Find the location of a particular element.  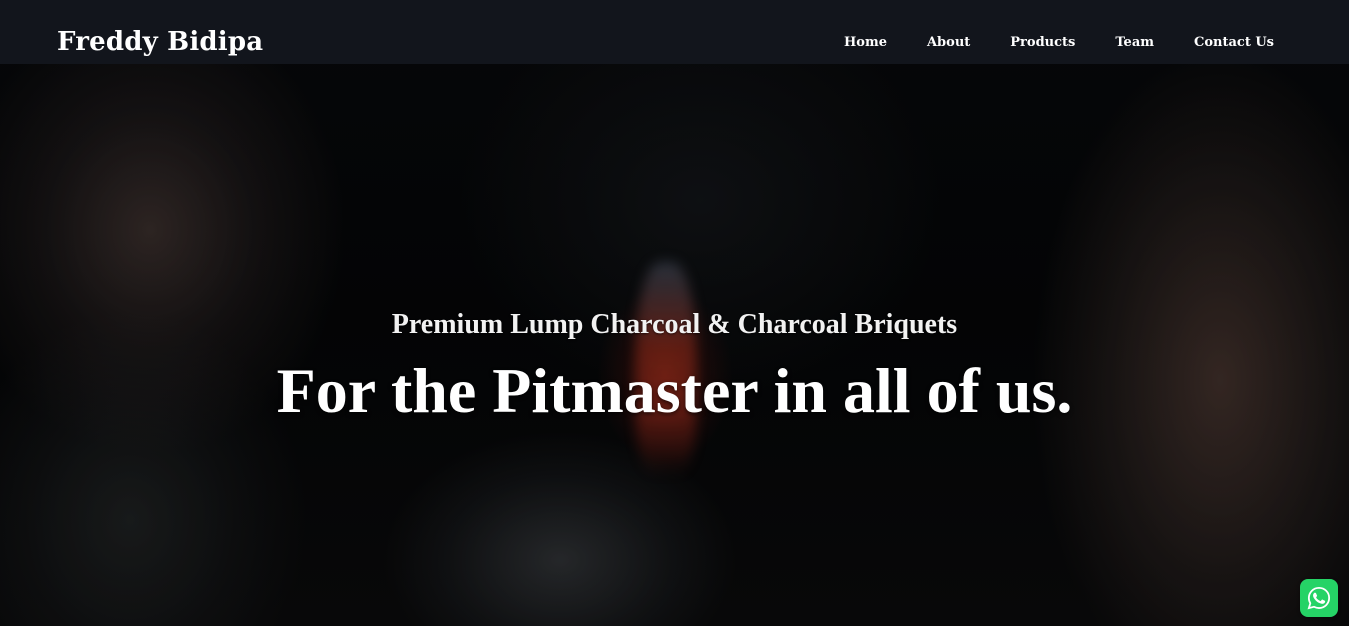

brand-logo-link: Freddy Bidipa is located at coordinates (160, 42).